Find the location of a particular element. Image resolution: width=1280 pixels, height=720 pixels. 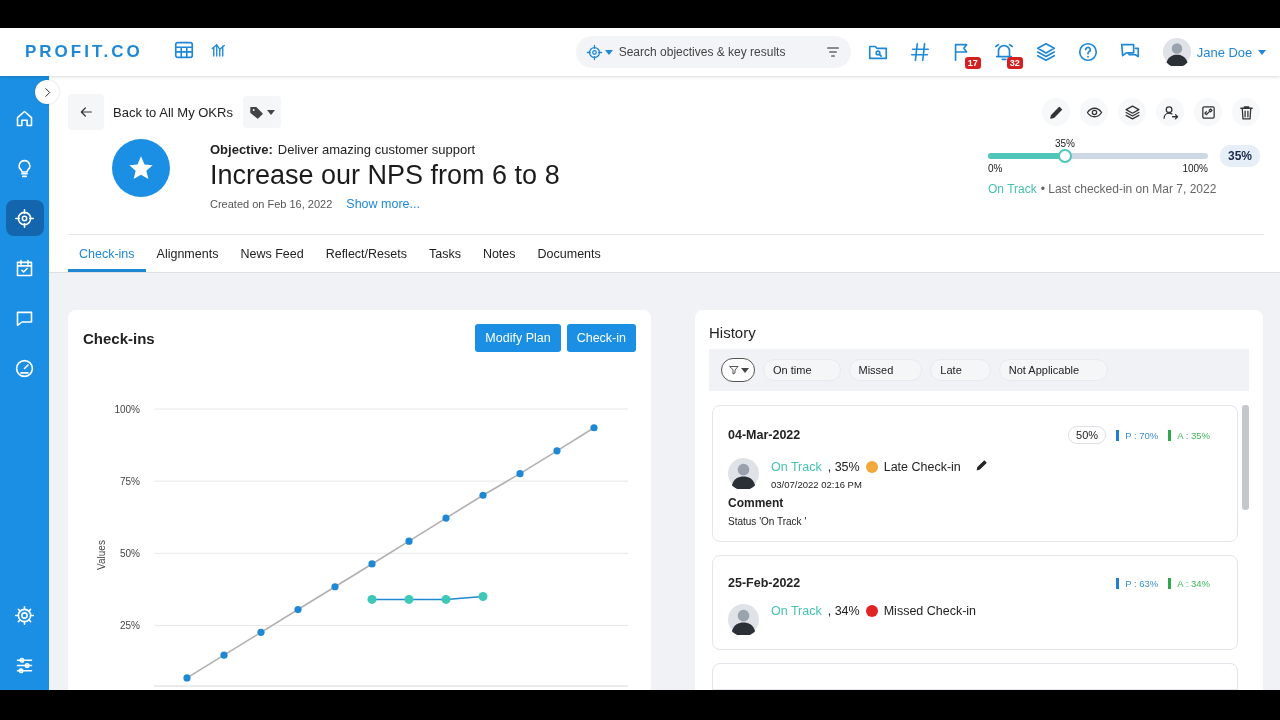

tab: Reflect/Resets is located at coordinates (366, 255).